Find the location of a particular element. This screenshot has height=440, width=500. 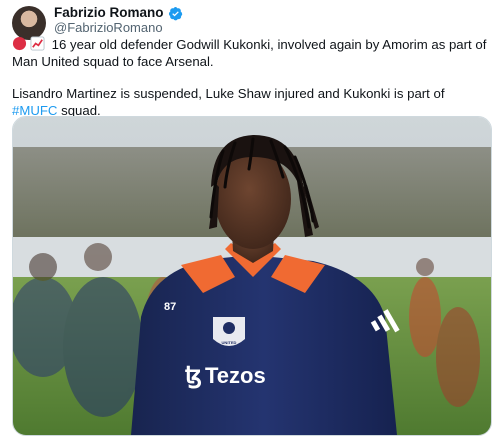

author-name: Fabrizio Romano is located at coordinates (109, 13).